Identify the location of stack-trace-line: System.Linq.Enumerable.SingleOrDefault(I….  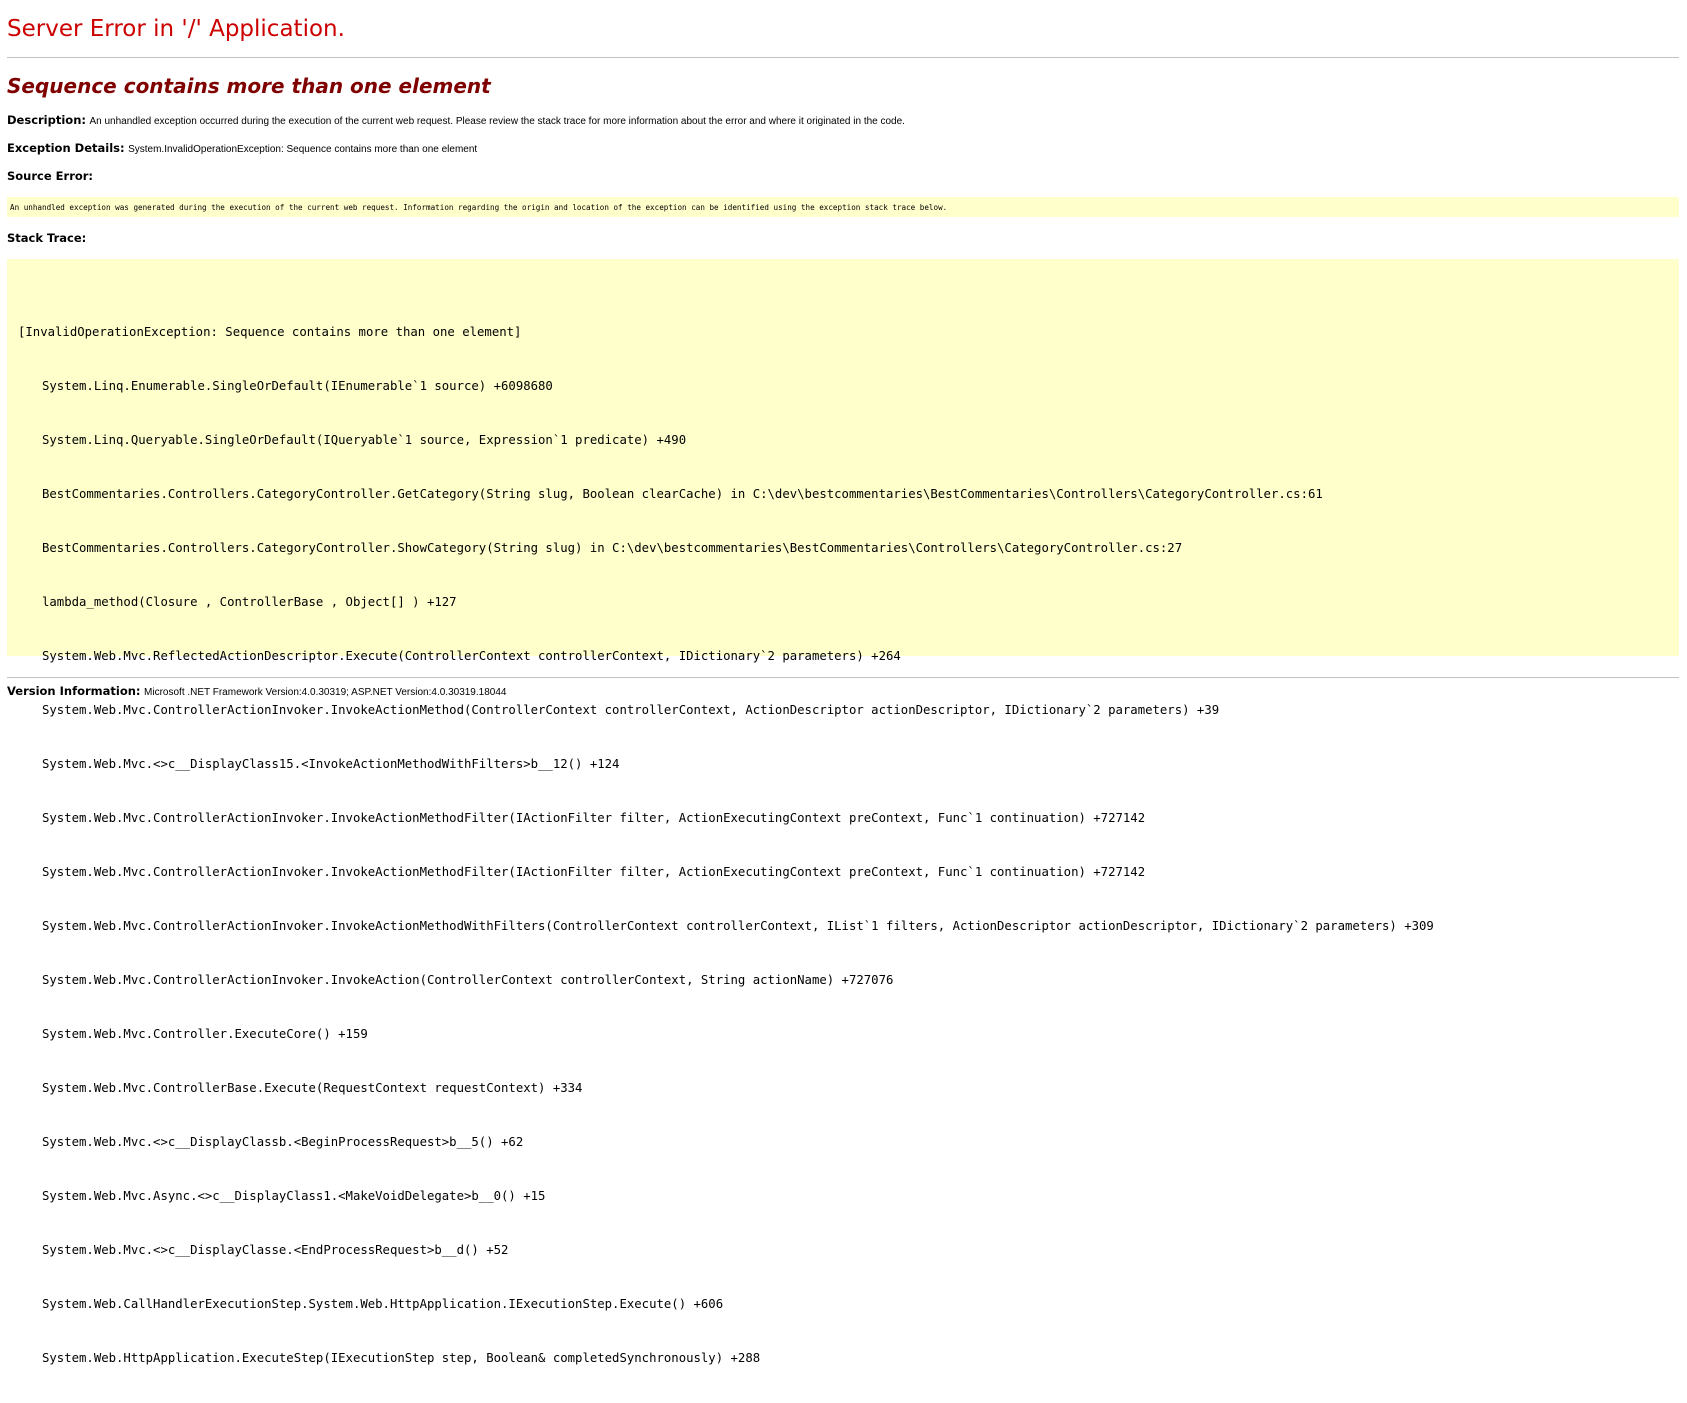
(297, 386).